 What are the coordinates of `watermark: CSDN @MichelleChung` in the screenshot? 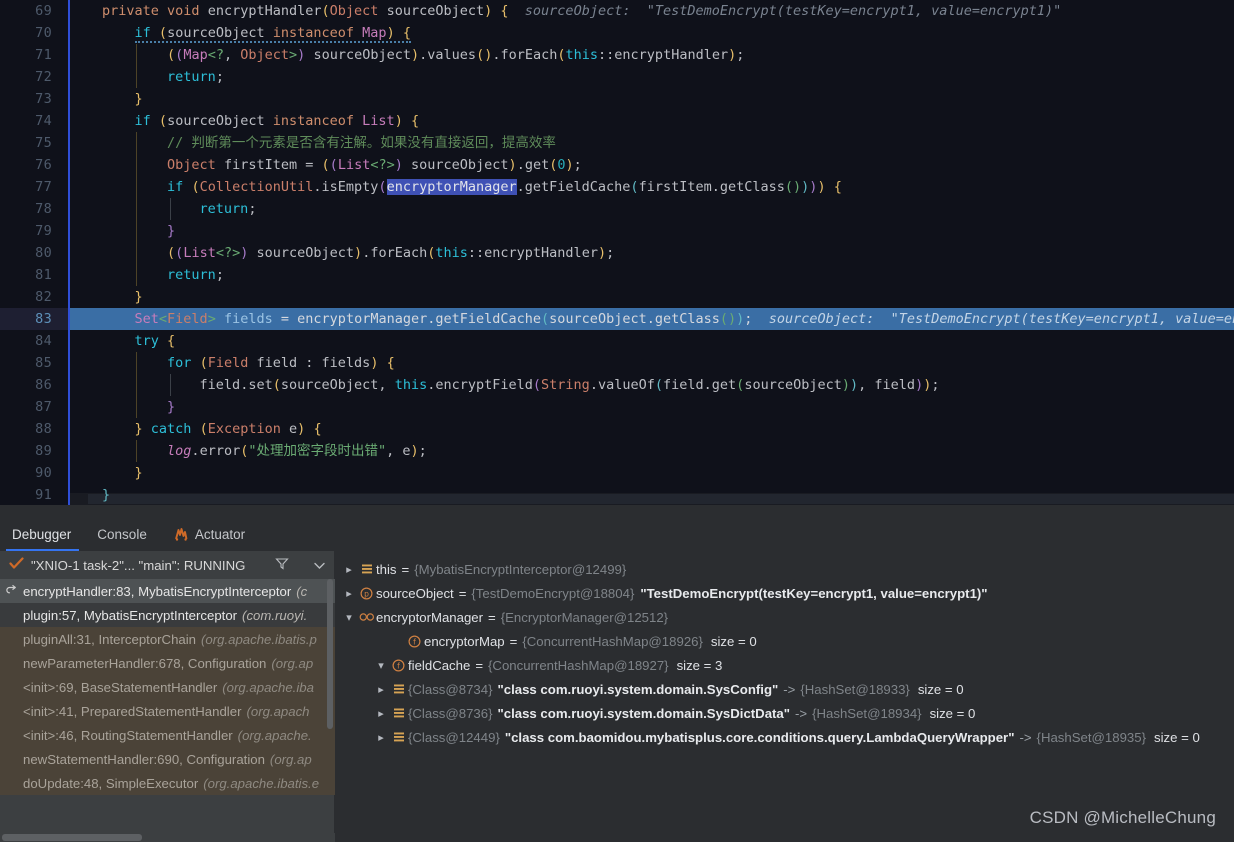 It's located at (1122, 817).